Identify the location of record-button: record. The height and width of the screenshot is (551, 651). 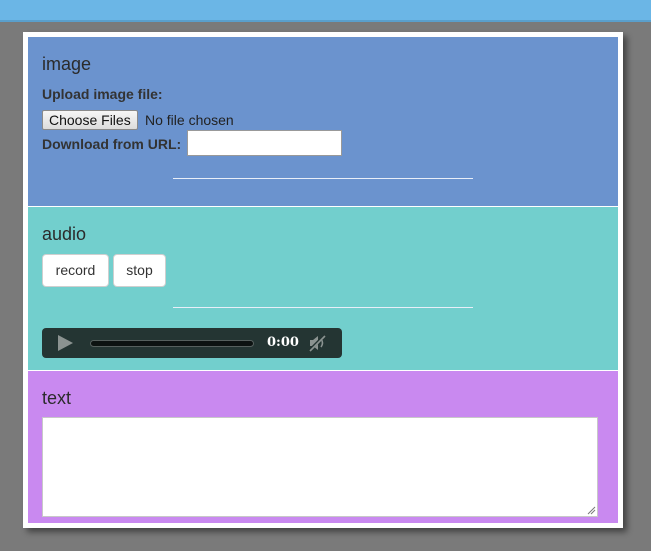
(75, 270).